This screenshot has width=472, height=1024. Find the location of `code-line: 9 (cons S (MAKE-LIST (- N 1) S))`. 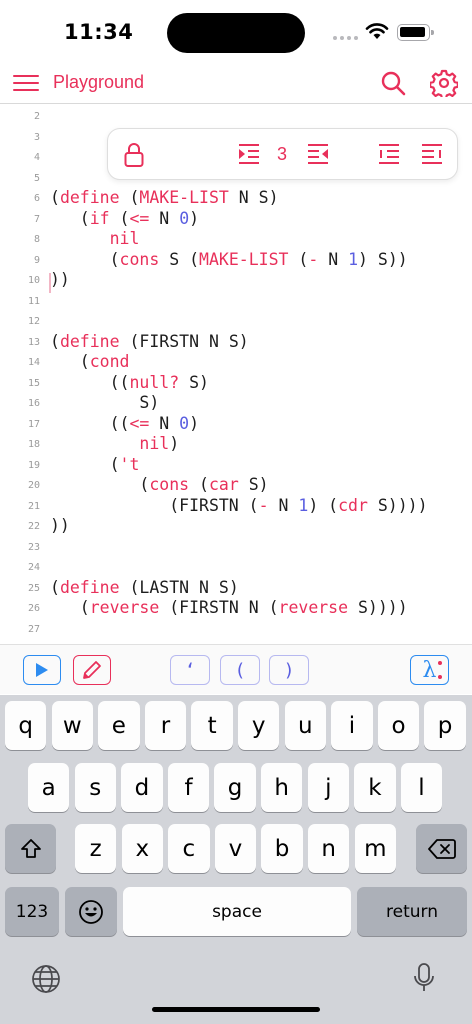

code-line: 9 (cons S (MAKE-LIST (- N 1) S)) is located at coordinates (236, 260).